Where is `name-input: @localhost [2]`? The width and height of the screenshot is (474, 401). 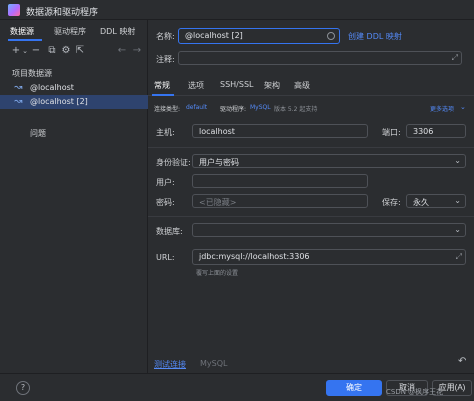
name-input: @localhost [2] is located at coordinates (259, 36).